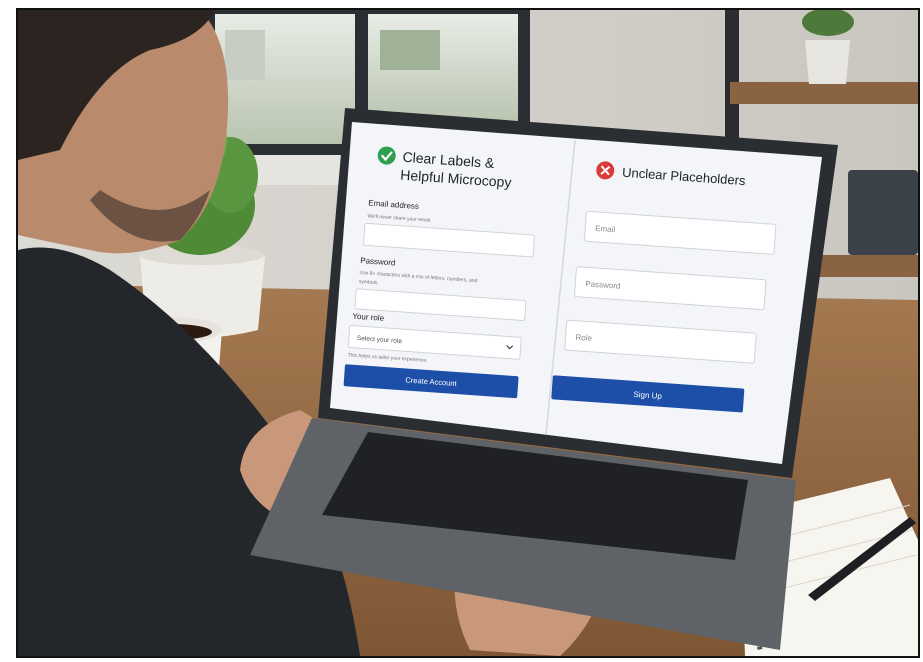 The image size is (923, 662). Describe the element at coordinates (584, 338) in the screenshot. I see `role-placeholder: Role` at that location.